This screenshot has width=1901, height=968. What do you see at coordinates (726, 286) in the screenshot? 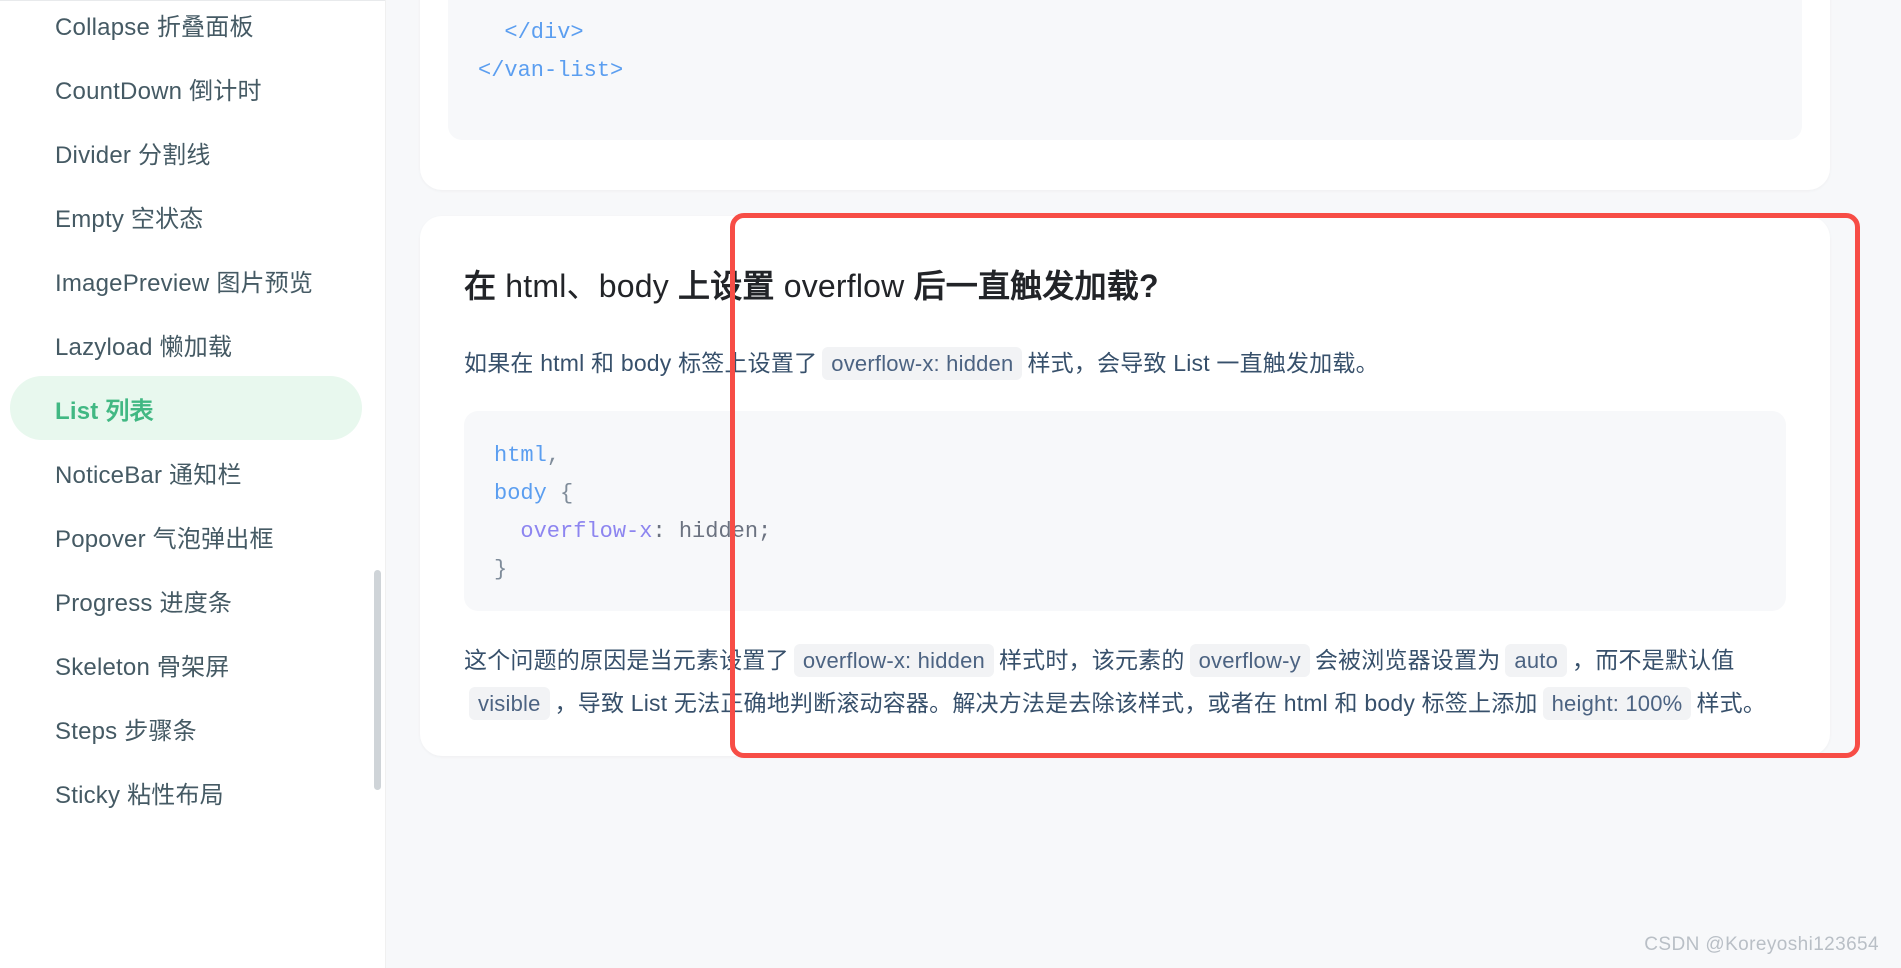
I see `heading-part-3: 上设置` at bounding box center [726, 286].